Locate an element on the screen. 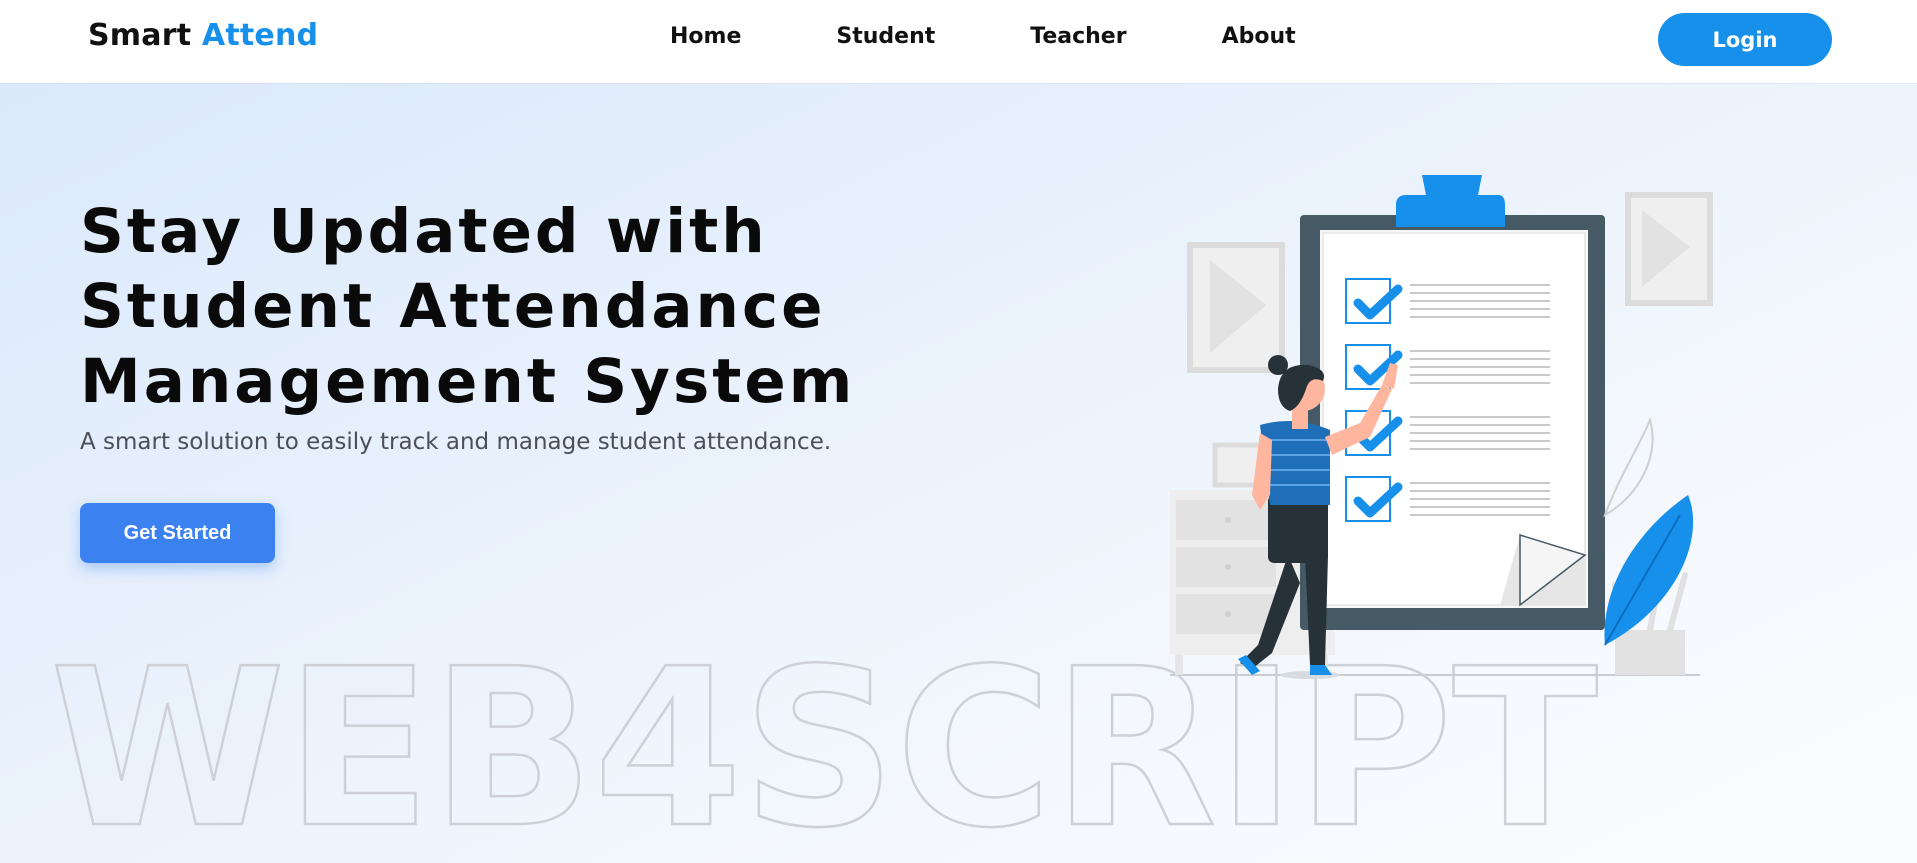 Image resolution: width=1917 pixels, height=863 pixels. headline-line-3: Management System is located at coordinates (468, 381).